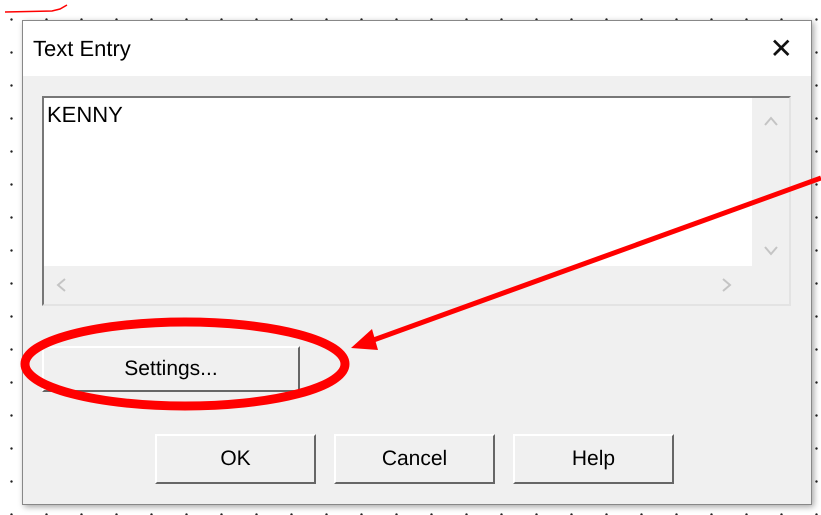 Image resolution: width=821 pixels, height=515 pixels. Describe the element at coordinates (61, 285) in the screenshot. I see `scroll-left-icon` at that location.